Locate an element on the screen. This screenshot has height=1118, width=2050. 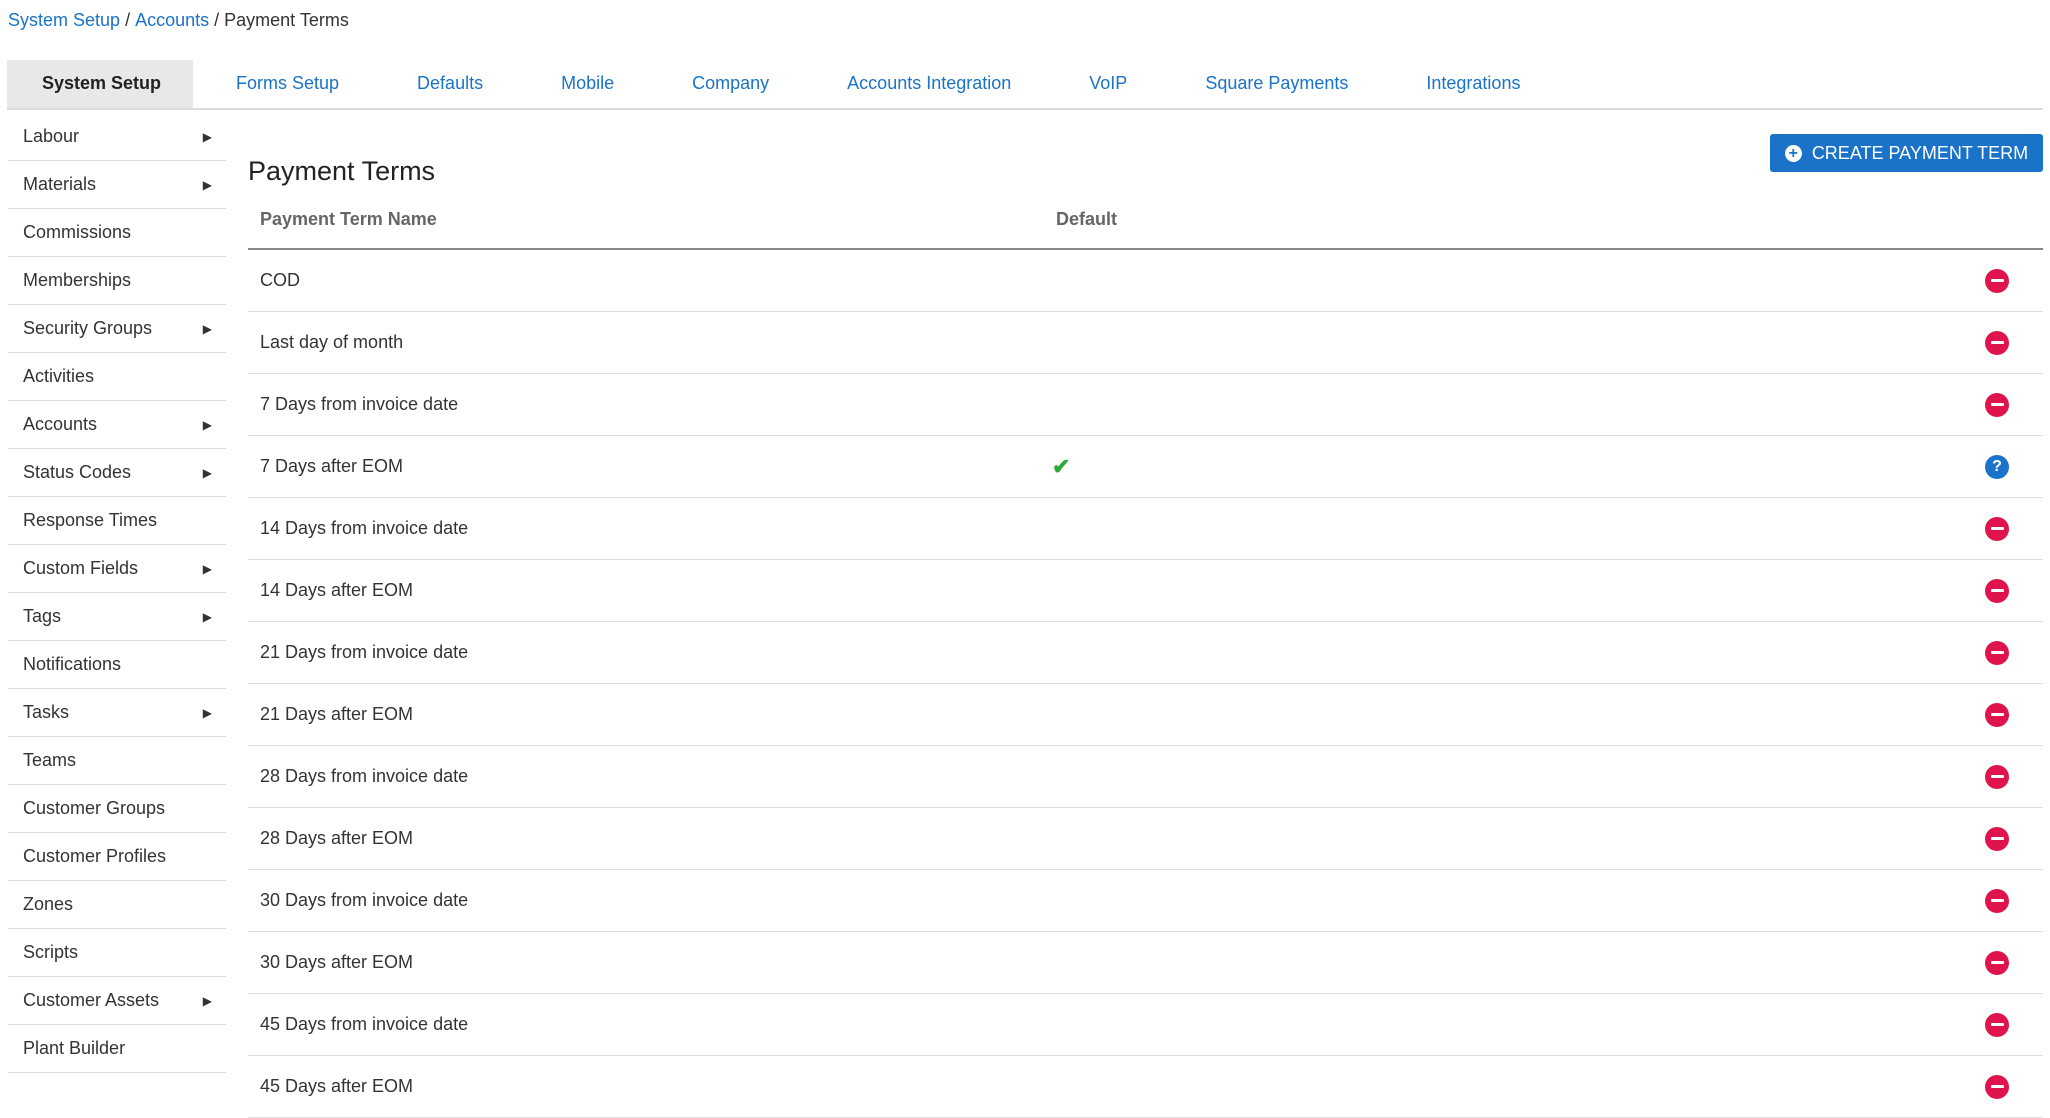
sidebar-item-activities: Activities is located at coordinates (117, 377).